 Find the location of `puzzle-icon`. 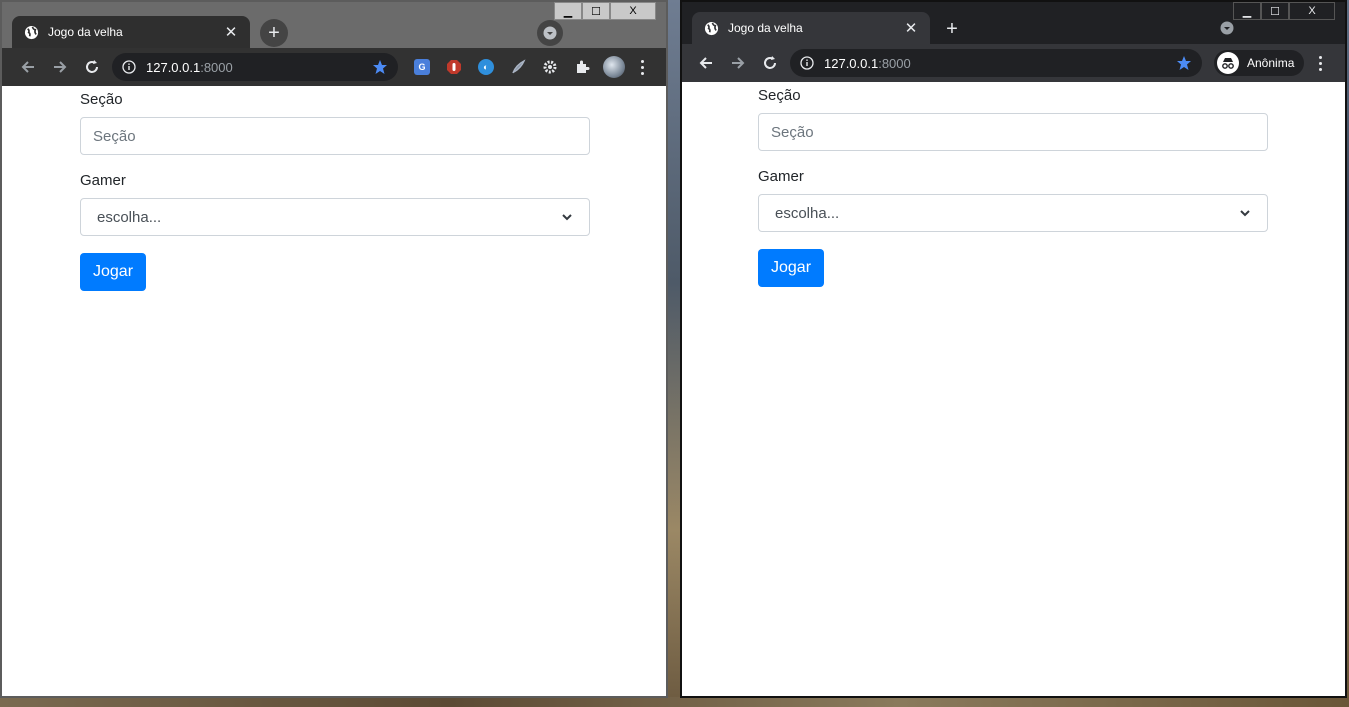

puzzle-icon is located at coordinates (582, 67).